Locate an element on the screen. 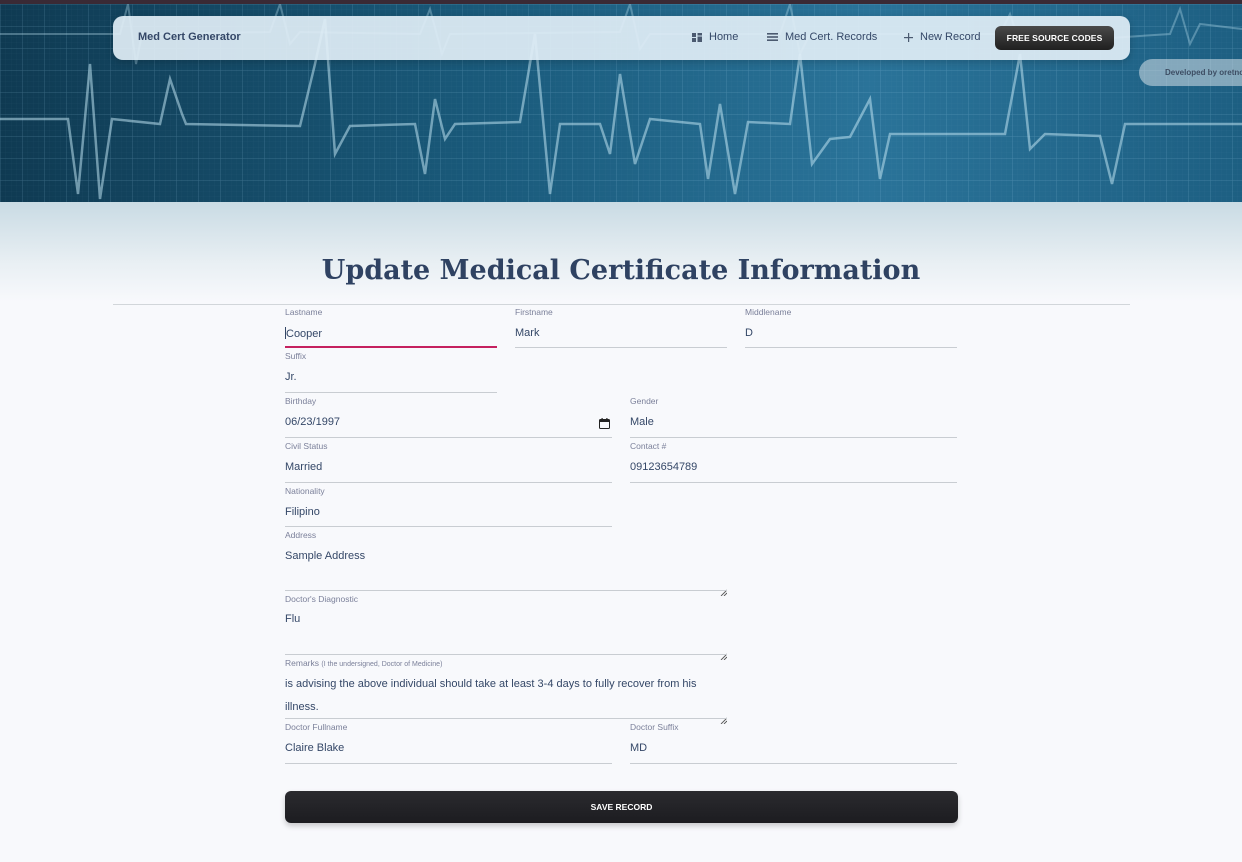 This screenshot has width=1242, height=862. civil-status-underline is located at coordinates (448, 482).